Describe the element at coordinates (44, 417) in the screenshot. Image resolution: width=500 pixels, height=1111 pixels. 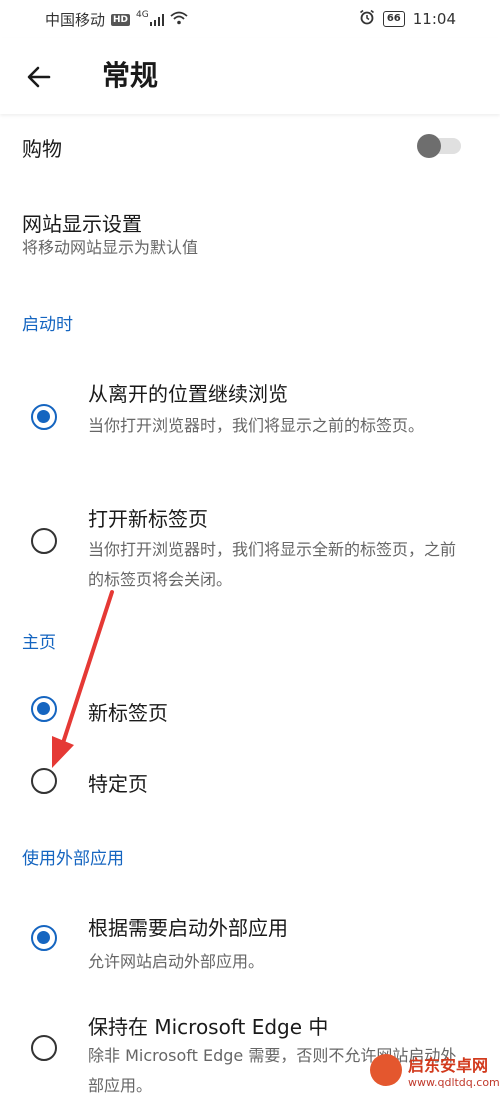
I see `radio-continue-browsing` at that location.